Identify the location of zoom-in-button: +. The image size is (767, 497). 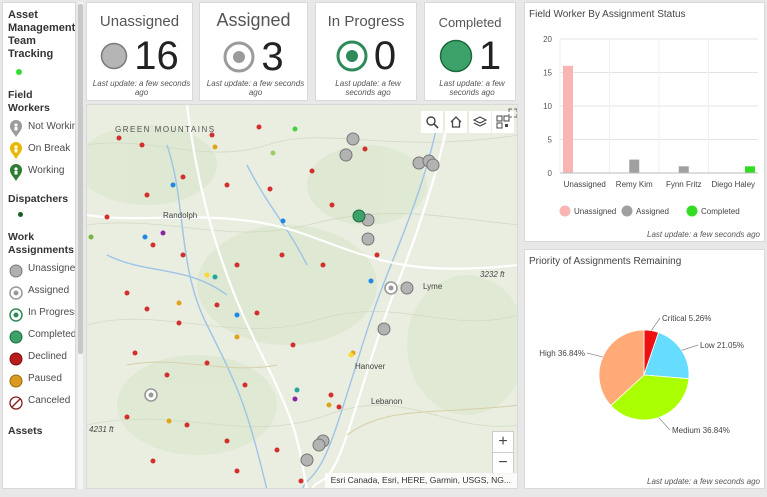
(503, 442).